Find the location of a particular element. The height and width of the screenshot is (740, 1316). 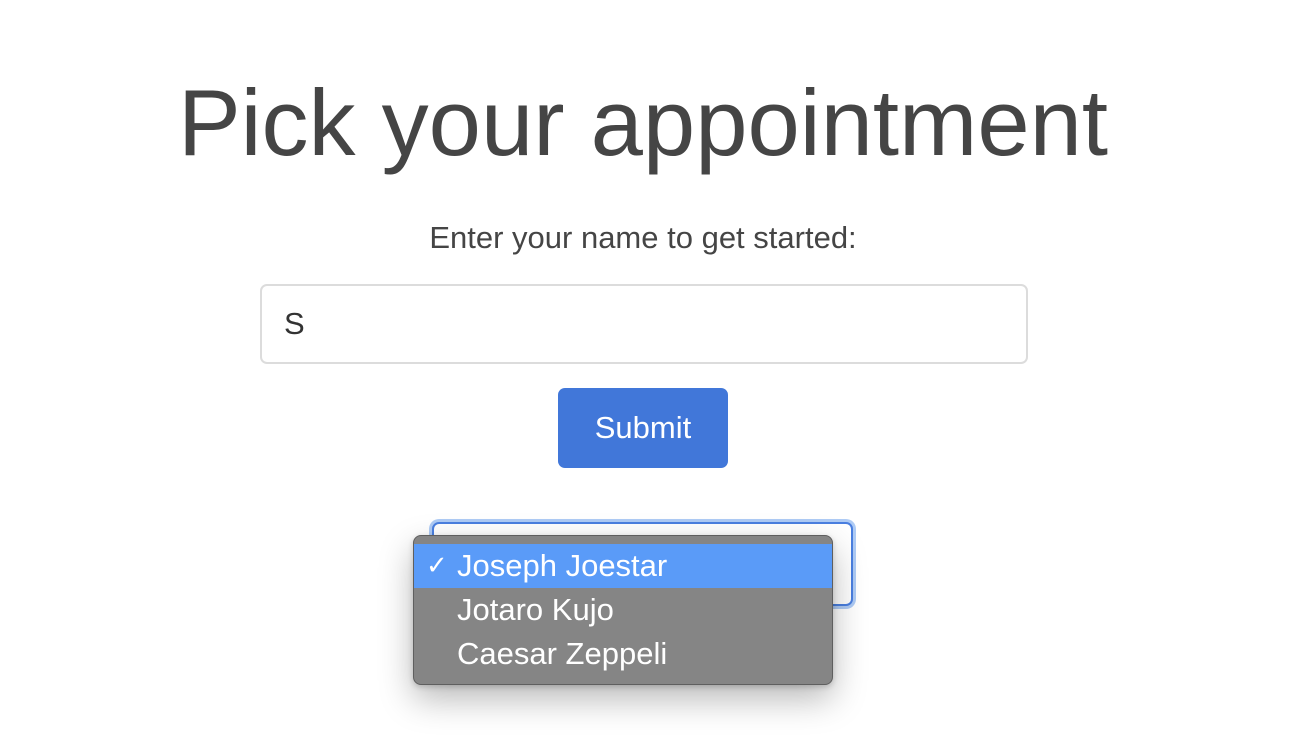

page-title: Pick your appointment is located at coordinates (643, 122).